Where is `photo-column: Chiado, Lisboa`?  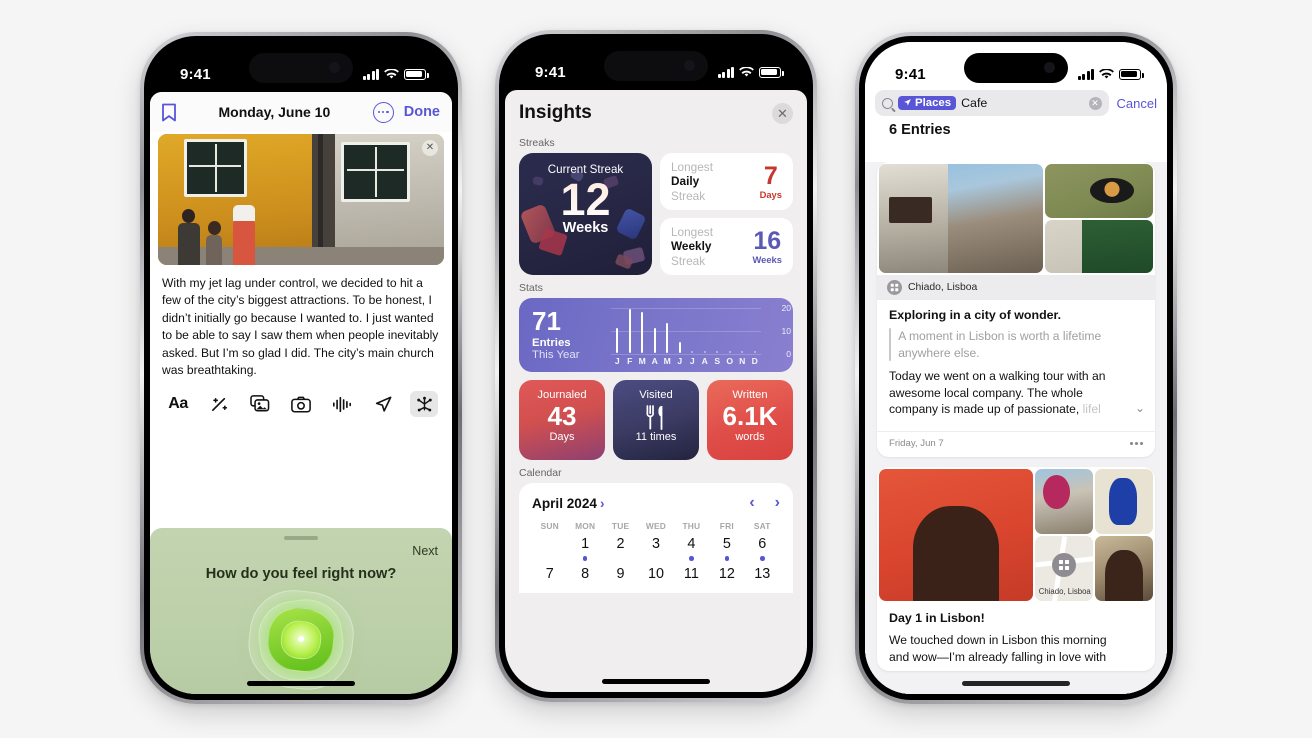
photo-column: Chiado, Lisboa is located at coordinates (1094, 534).